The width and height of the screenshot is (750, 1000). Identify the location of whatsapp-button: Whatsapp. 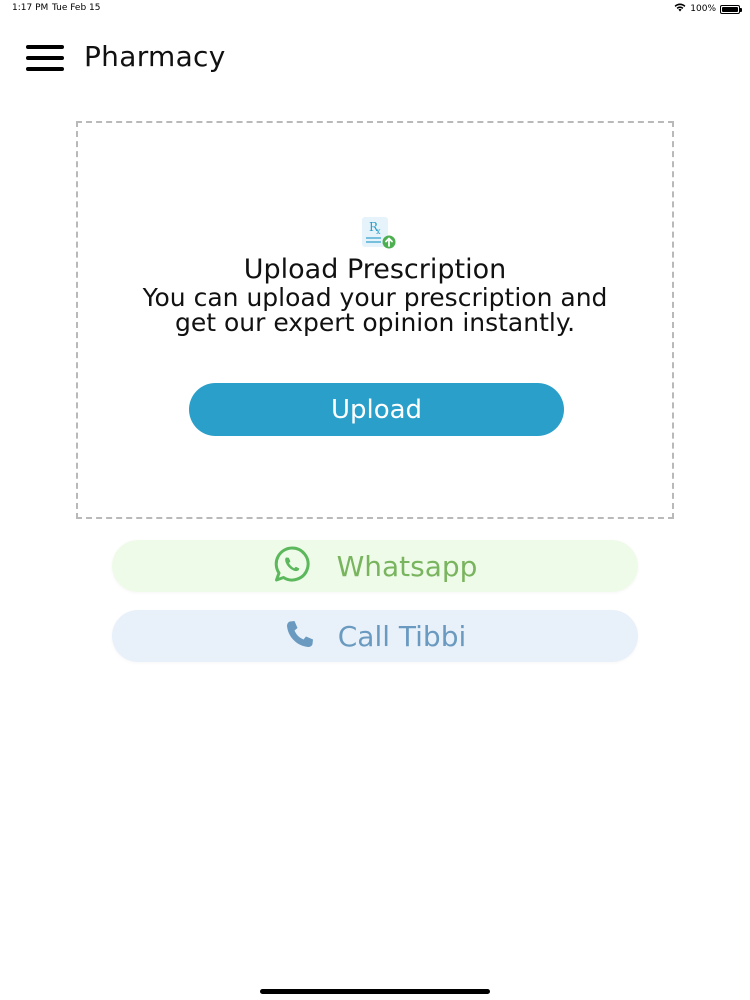
(375, 566).